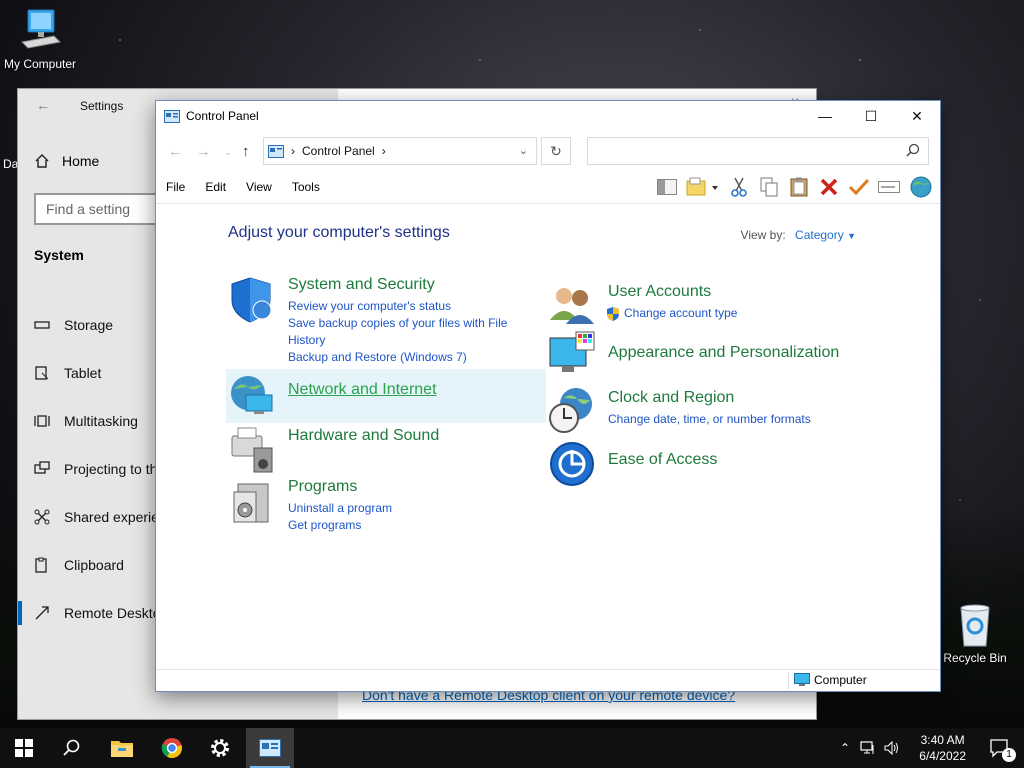 The image size is (1024, 768). I want to click on maximize-button: ☐, so click(871, 116).